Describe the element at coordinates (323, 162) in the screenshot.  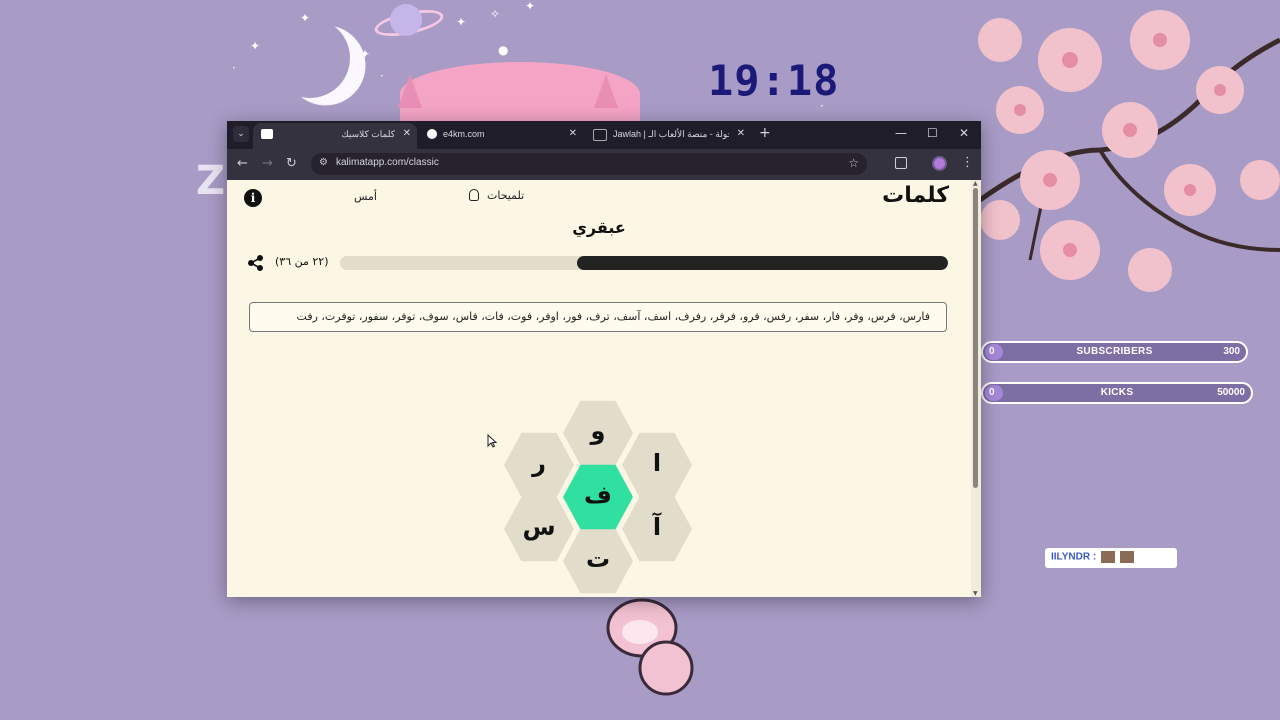
I see `site-info-icon: ⚙` at that location.